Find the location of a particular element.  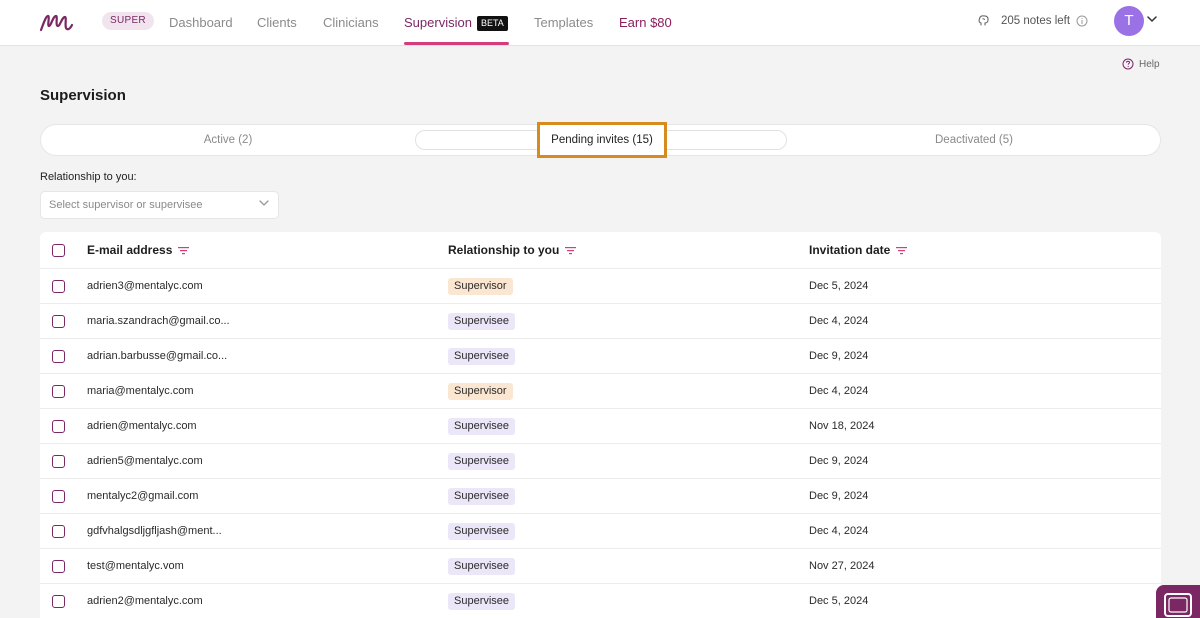

user-avatar: T is located at coordinates (1129, 21).